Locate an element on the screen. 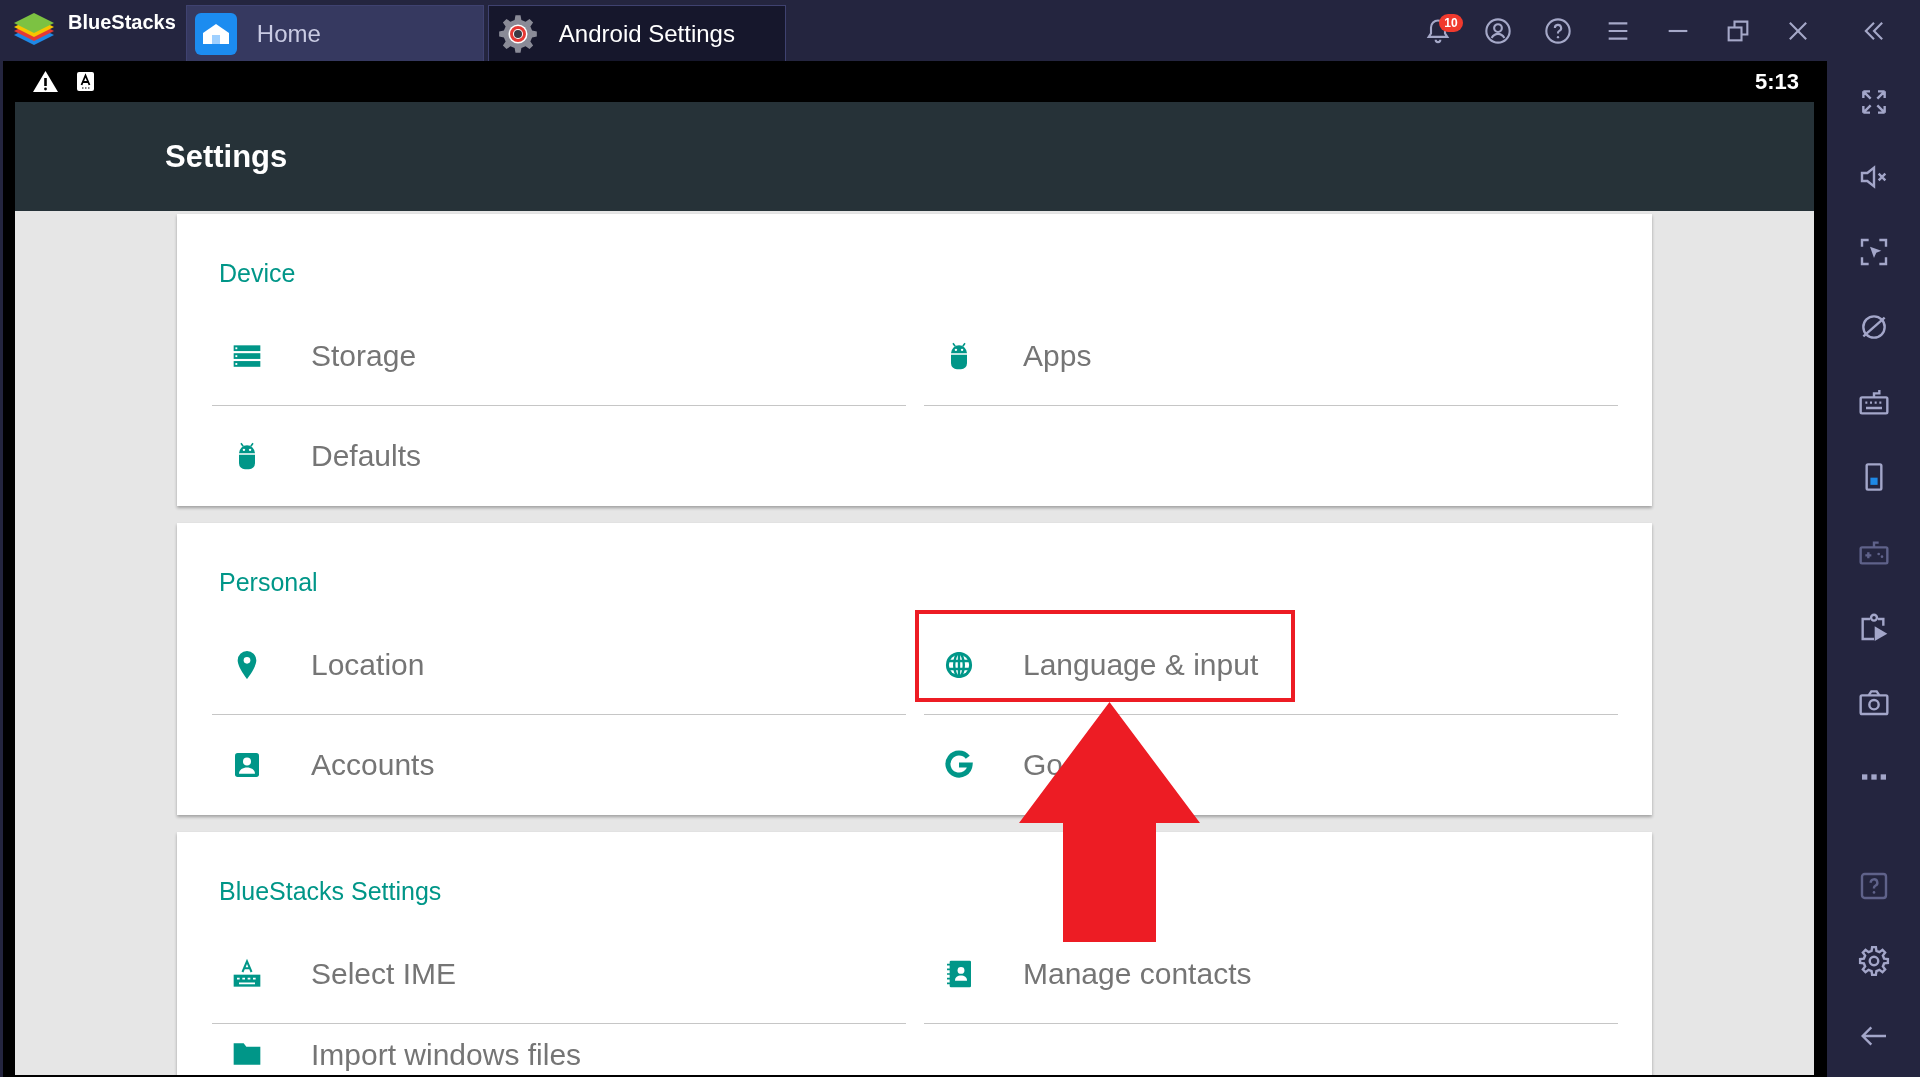 The height and width of the screenshot is (1077, 1920). letter-tile-icon is located at coordinates (85, 81).